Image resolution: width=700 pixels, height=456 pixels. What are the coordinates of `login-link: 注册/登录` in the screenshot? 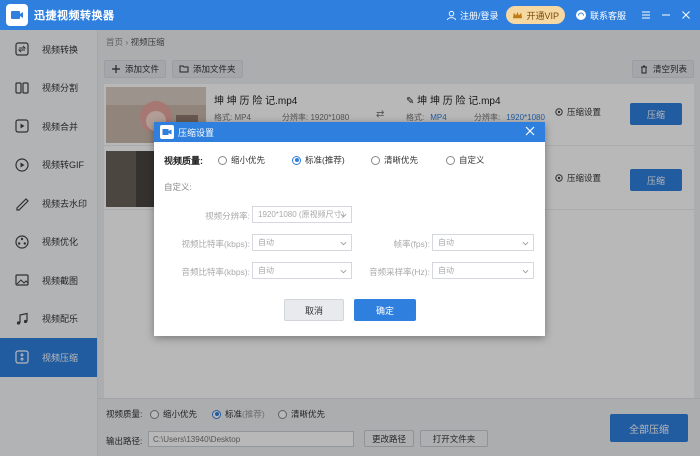 It's located at (472, 15).